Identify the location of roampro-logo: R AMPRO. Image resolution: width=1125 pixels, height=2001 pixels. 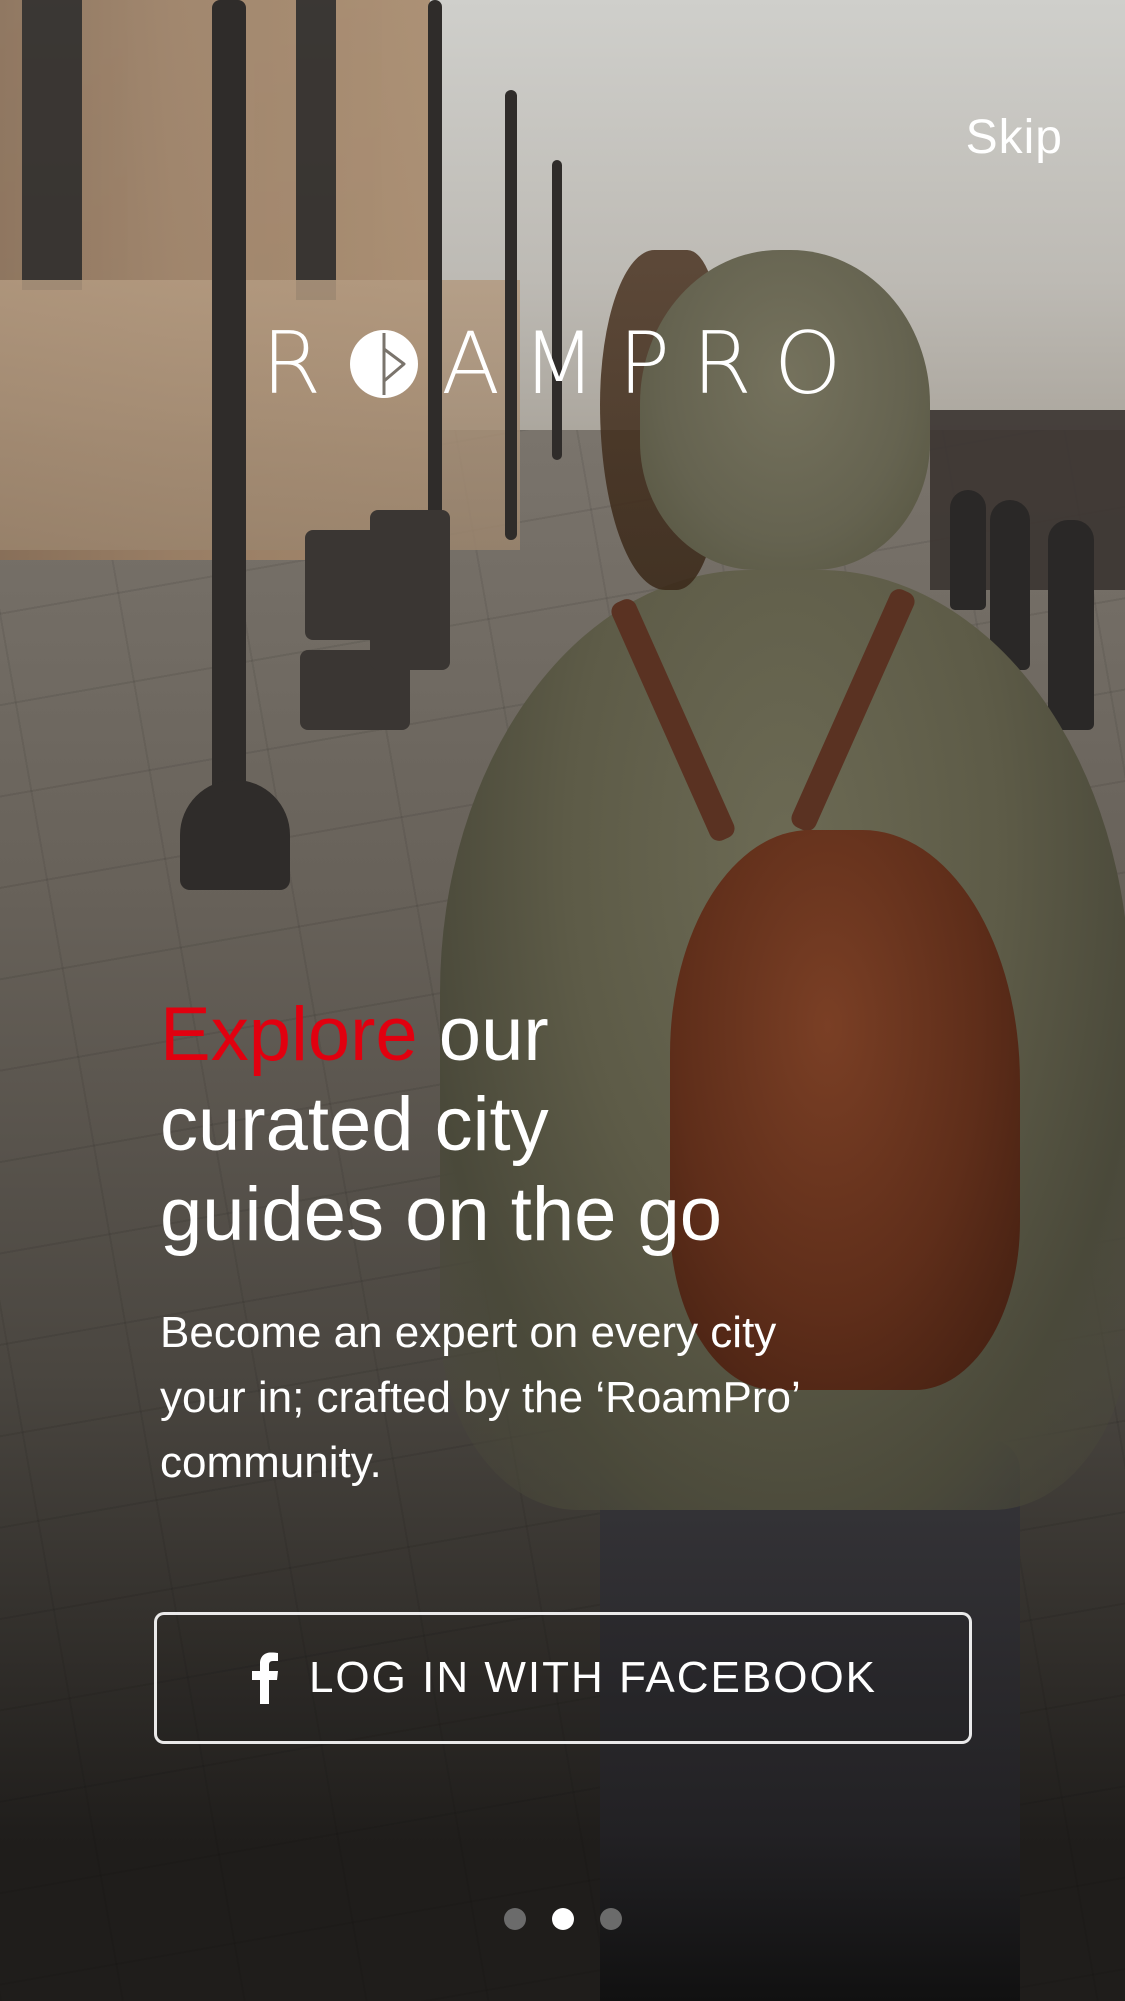
(562, 364).